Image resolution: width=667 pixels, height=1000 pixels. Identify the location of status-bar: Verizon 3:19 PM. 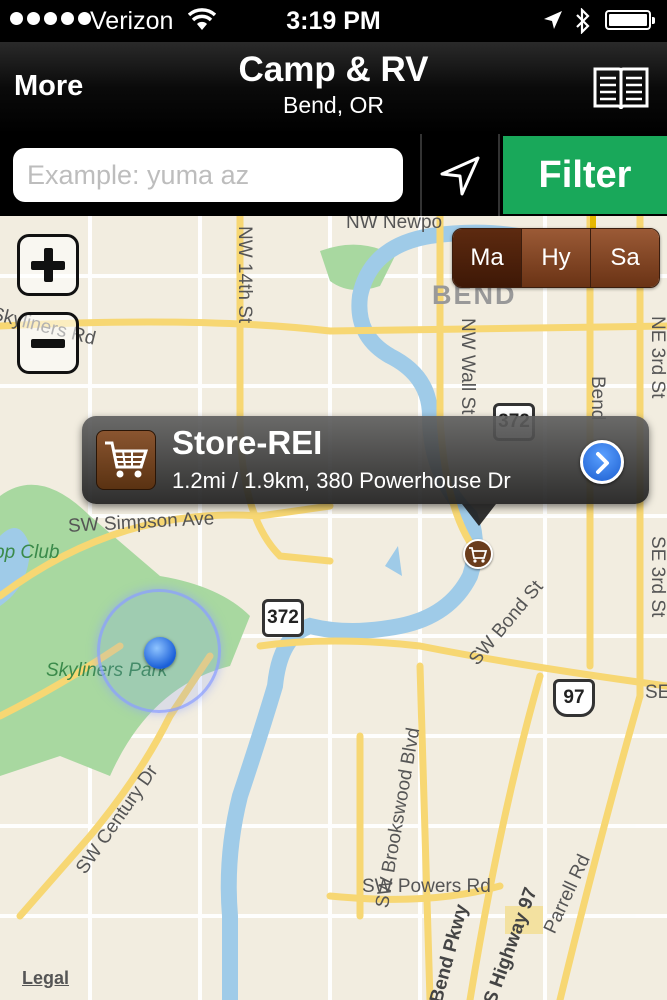
(333, 21).